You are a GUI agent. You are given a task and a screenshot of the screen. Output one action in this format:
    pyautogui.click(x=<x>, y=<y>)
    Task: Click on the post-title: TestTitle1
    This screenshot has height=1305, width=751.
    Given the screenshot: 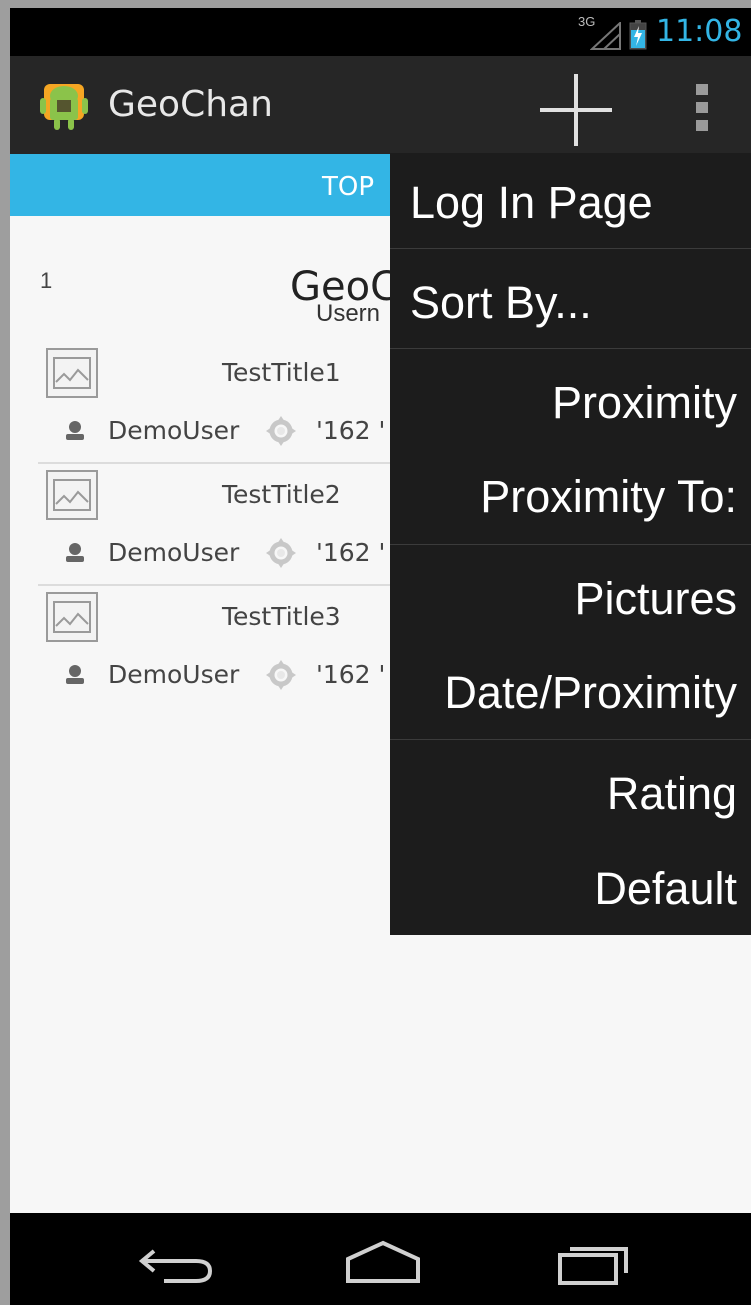 What is the action you would take?
    pyautogui.click(x=281, y=372)
    